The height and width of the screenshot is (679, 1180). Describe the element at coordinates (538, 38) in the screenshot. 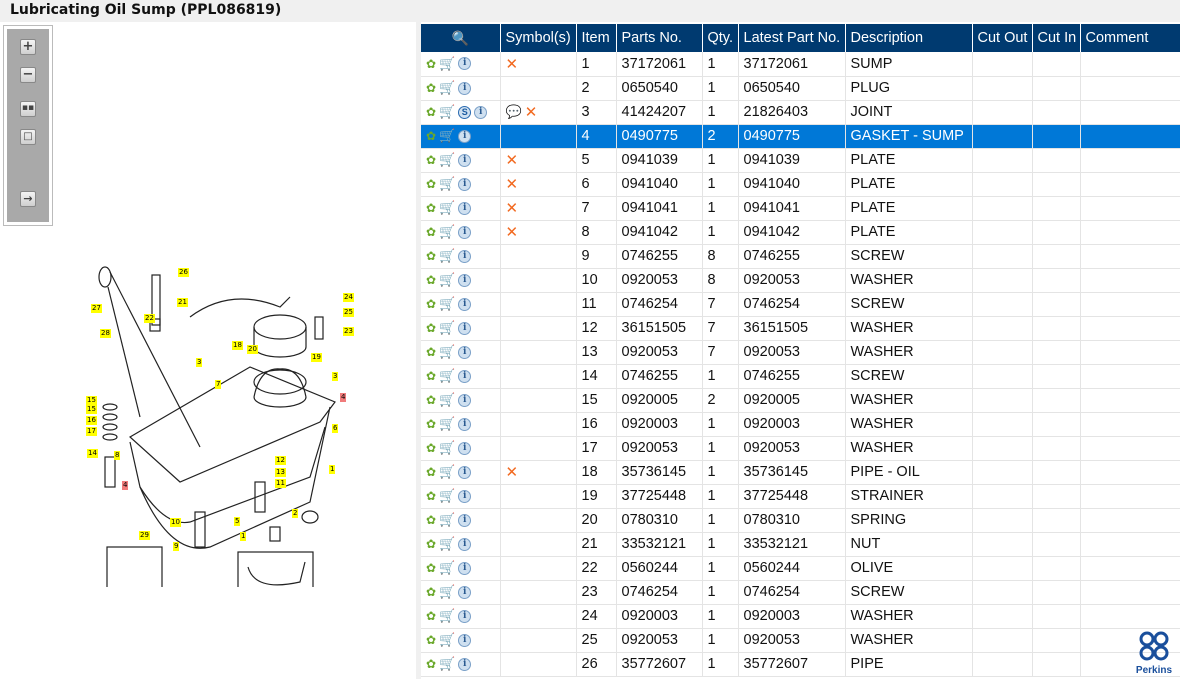

I see `column-header: Symbol(s)` at that location.